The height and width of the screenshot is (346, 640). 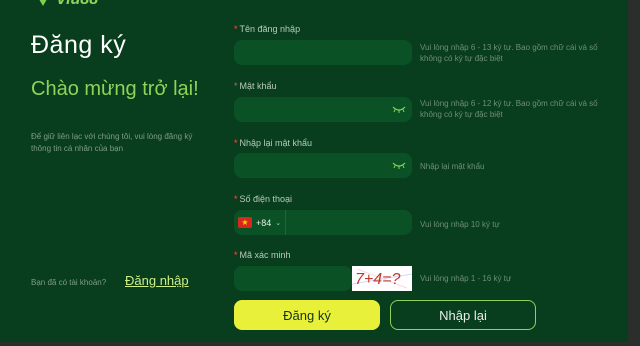 I want to click on username-field-wrapper, so click(x=323, y=52).